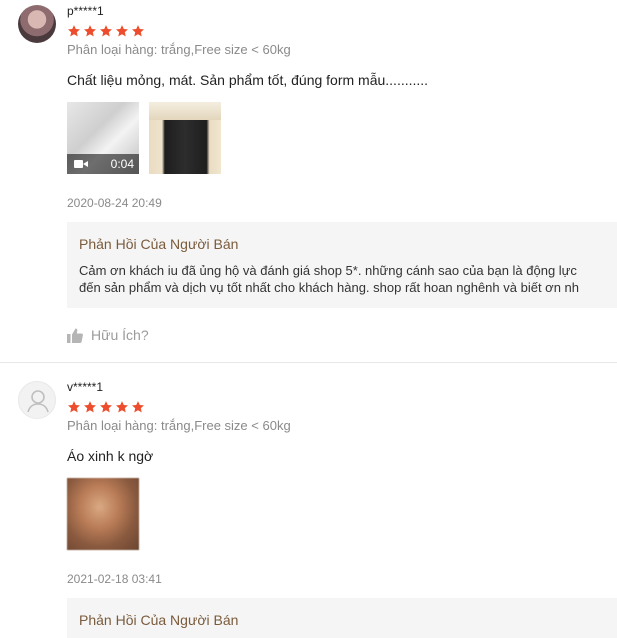  Describe the element at coordinates (85, 387) in the screenshot. I see `reviewer-username: v*****1` at that location.